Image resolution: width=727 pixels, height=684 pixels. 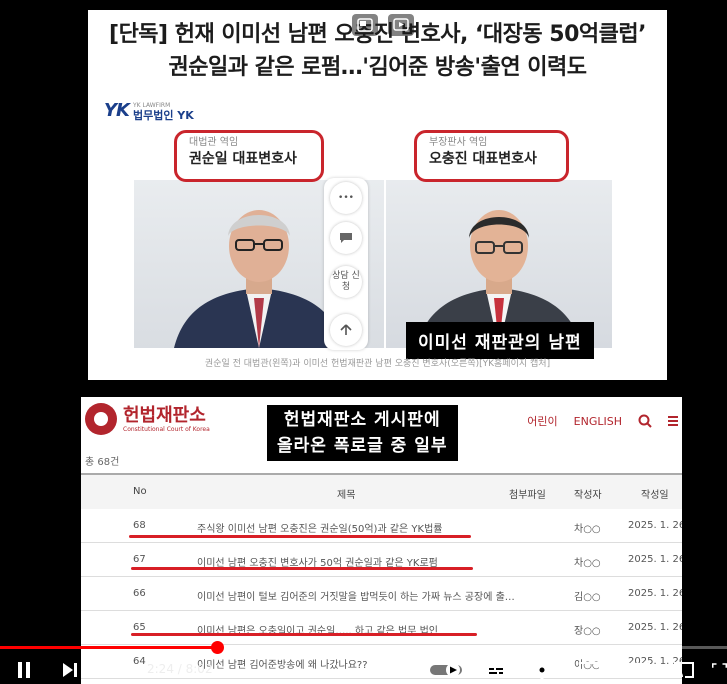 I want to click on headline-line-2: 권순일과 같은 로펌…'김어준 방송'출연 이력도, so click(x=377, y=67).